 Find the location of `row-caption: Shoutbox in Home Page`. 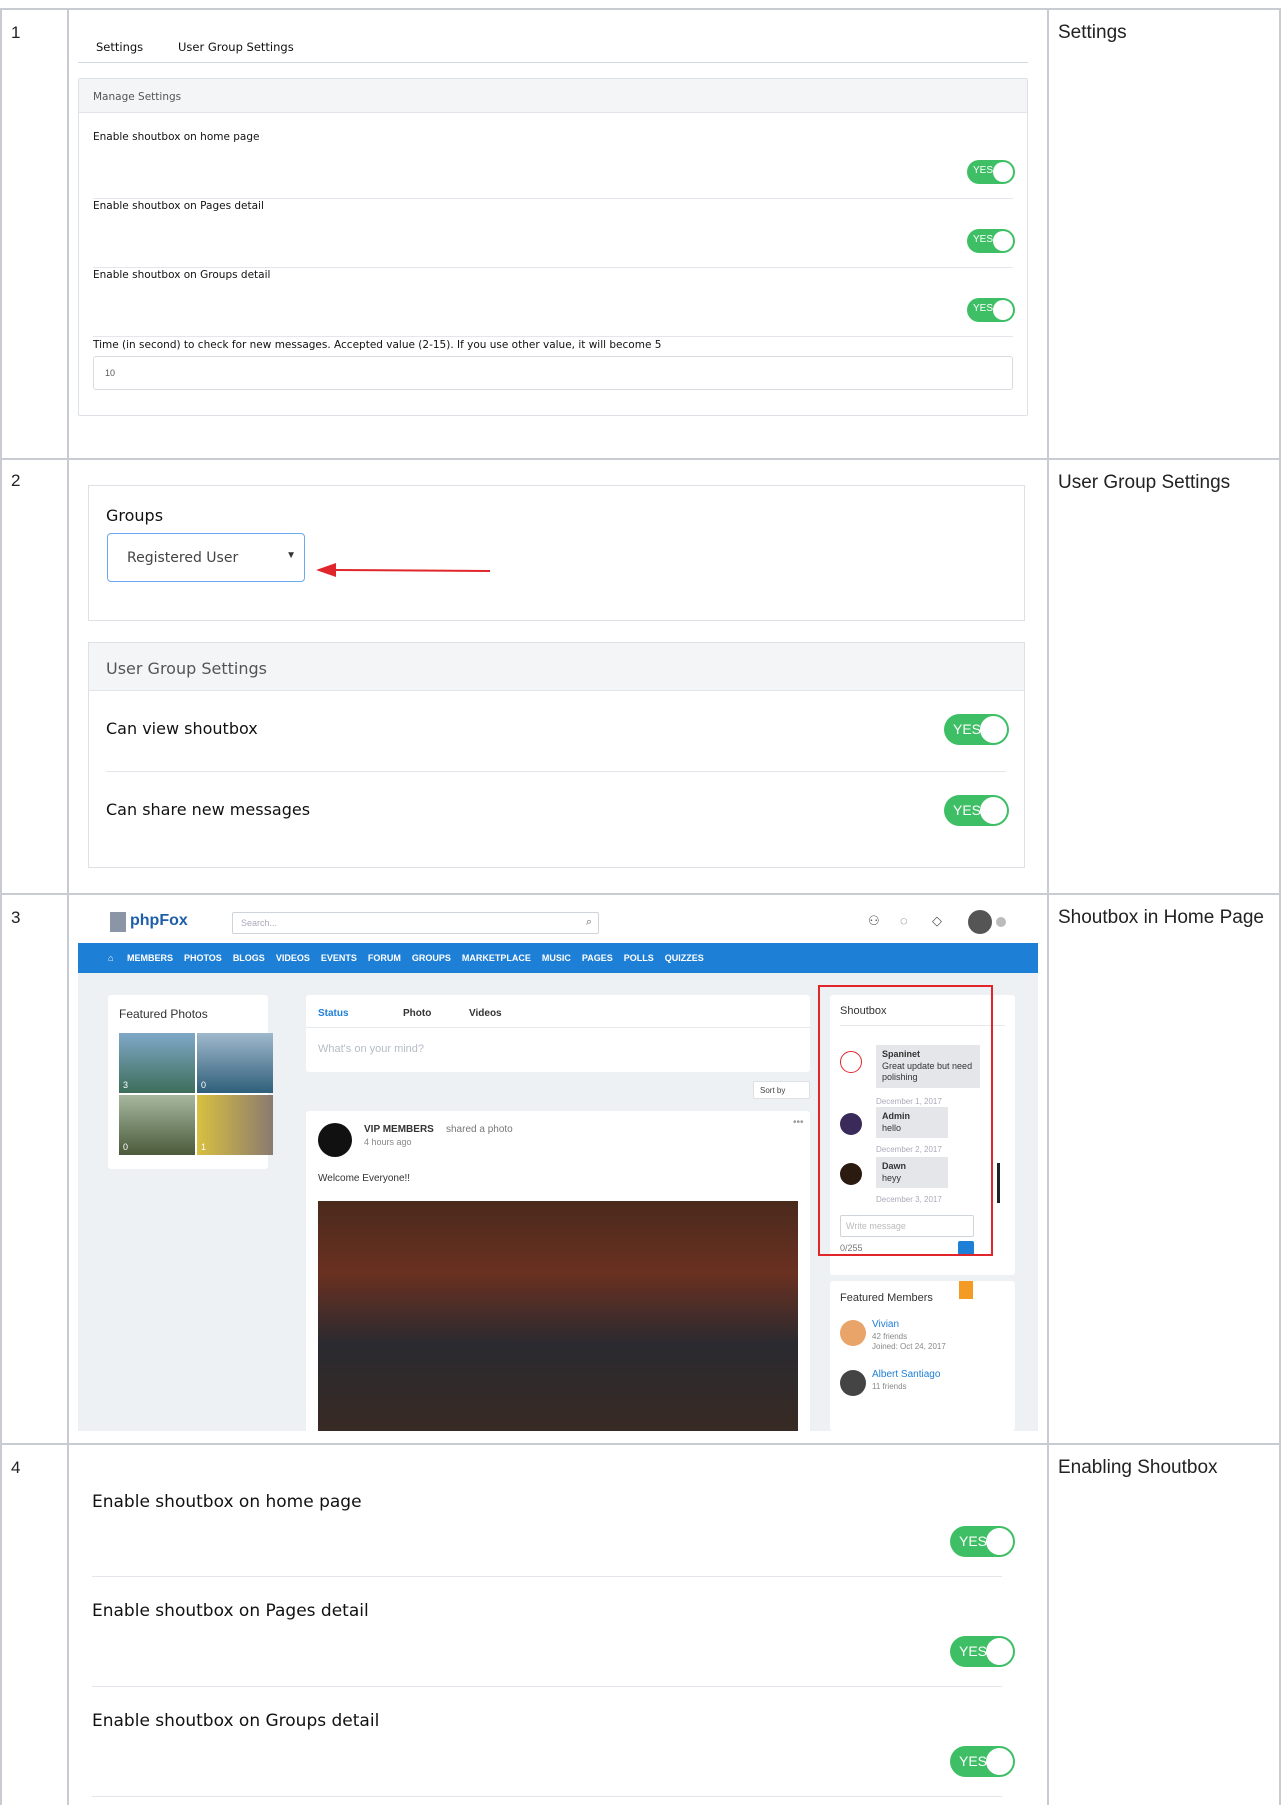

row-caption: Shoutbox in Home Page is located at coordinates (1161, 917).